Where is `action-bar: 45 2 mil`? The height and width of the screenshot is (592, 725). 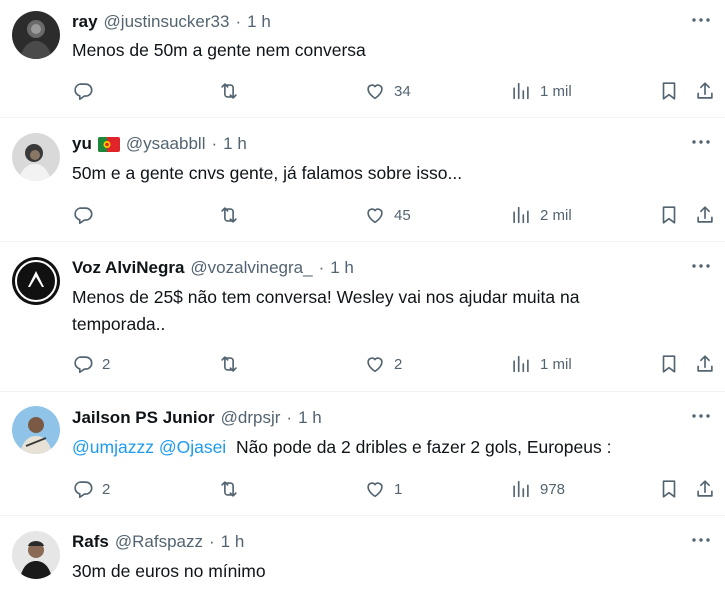
action-bar: 45 2 mil is located at coordinates (394, 215).